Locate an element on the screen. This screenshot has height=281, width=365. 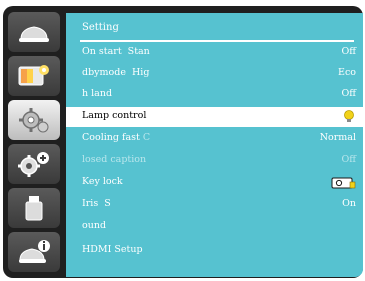
menu-row-on-start: On start Stan Off is located at coordinates (214, 53).